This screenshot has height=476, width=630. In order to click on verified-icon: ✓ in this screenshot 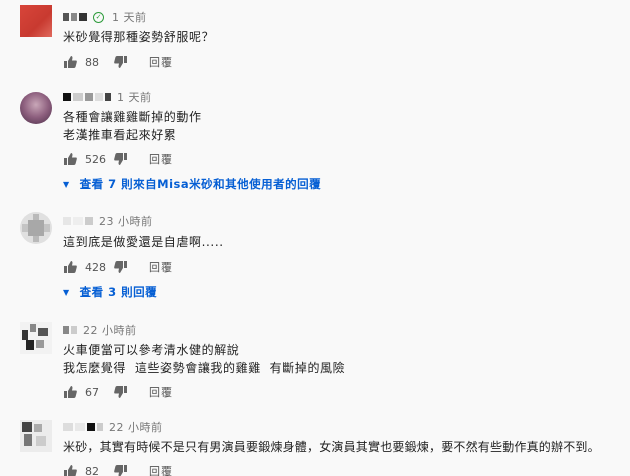, I will do `click(98, 17)`.